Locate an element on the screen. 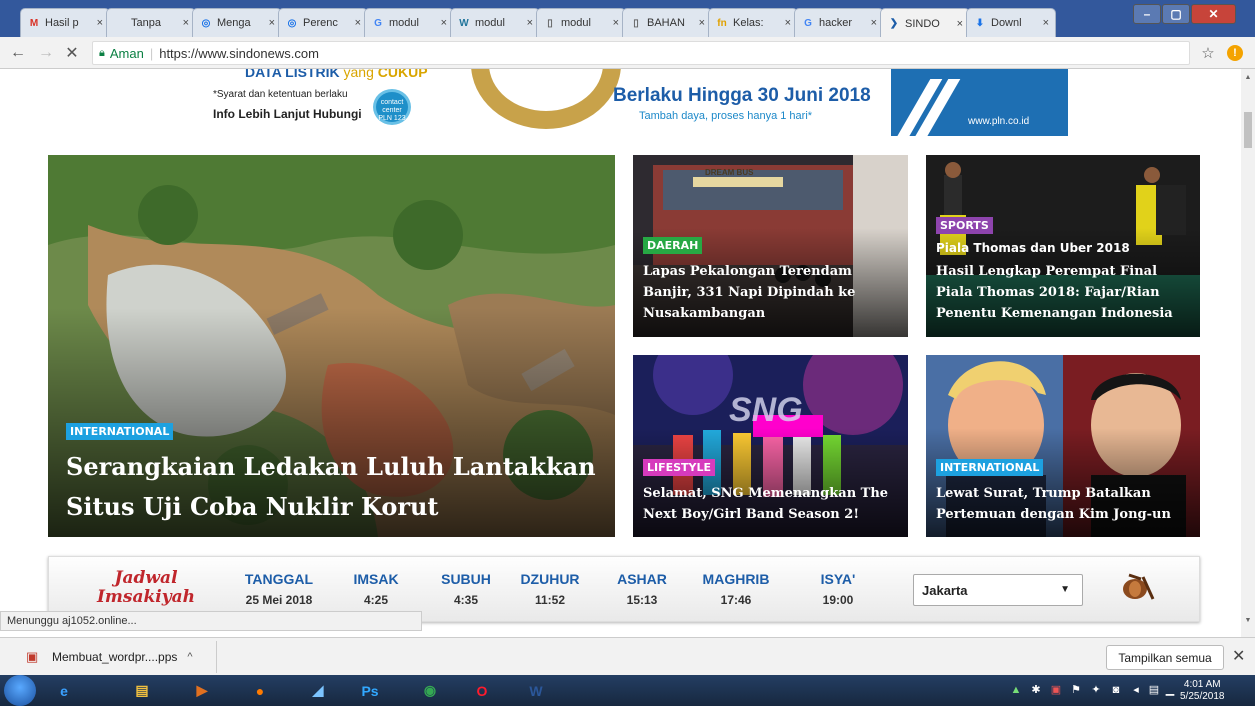 This screenshot has width=1255, height=706. tab-label: Hasil p is located at coordinates (62, 23).